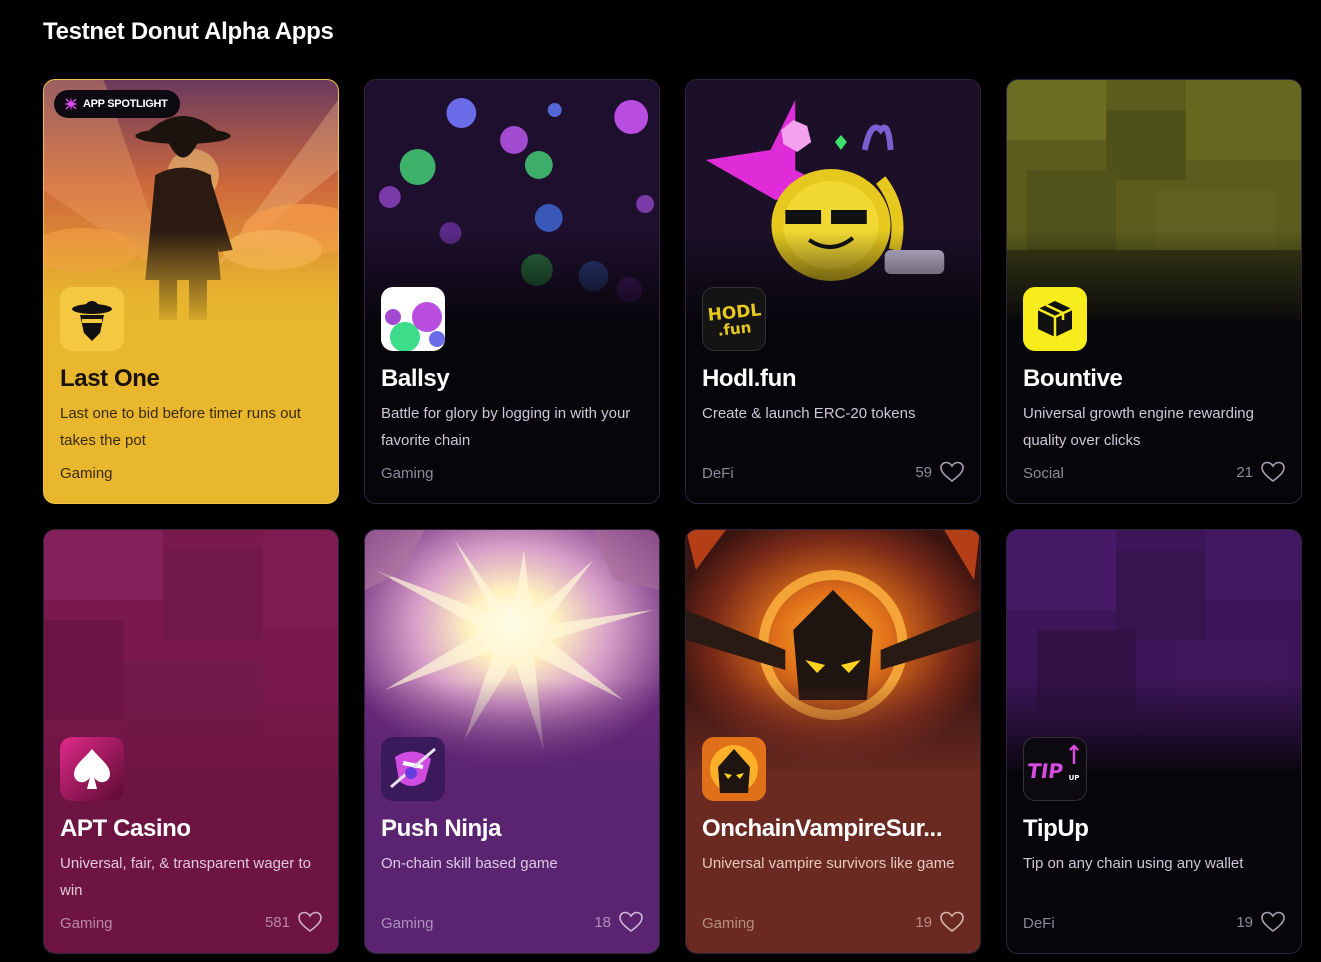  I want to click on like-count: 18, so click(602, 922).